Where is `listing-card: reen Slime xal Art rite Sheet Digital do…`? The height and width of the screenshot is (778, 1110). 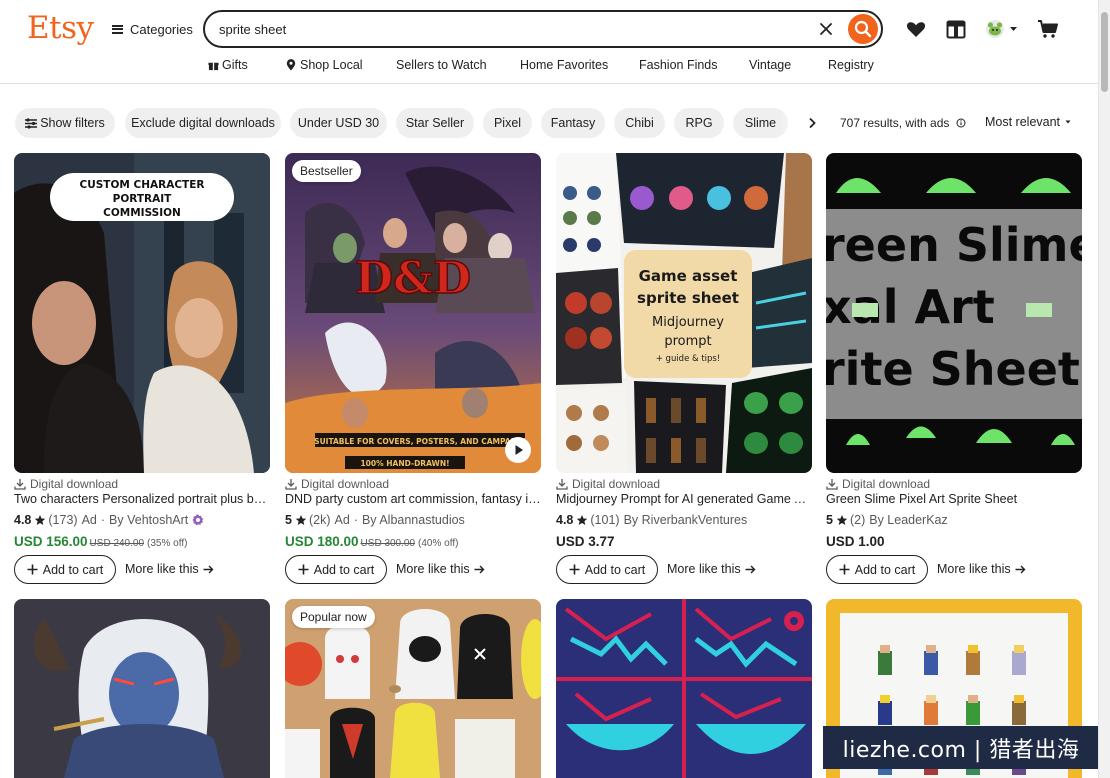
listing-card: reen Slime xal Art rite Sheet Digital do… is located at coordinates (954, 369).